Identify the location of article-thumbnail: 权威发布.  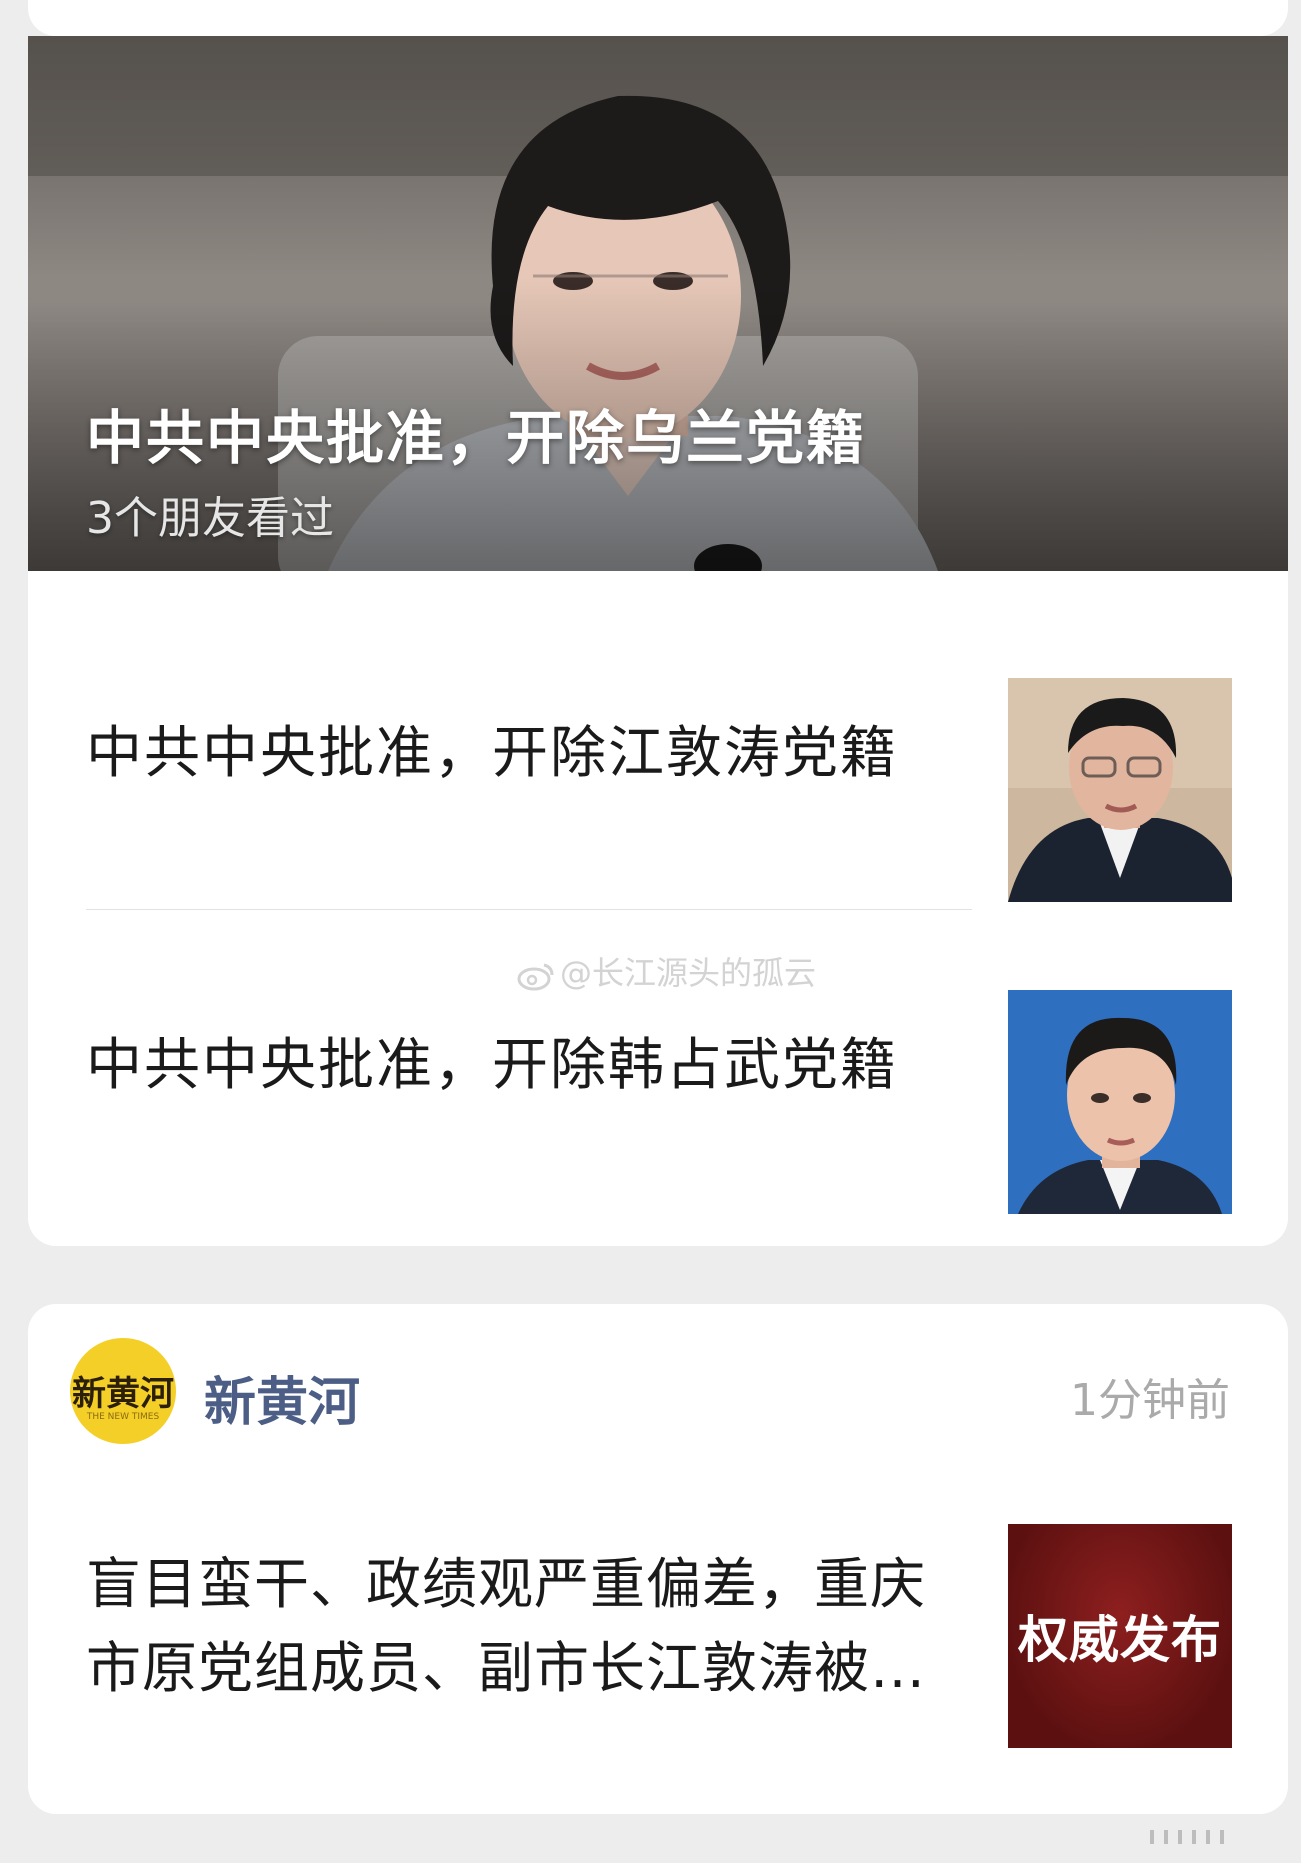
(1120, 1636).